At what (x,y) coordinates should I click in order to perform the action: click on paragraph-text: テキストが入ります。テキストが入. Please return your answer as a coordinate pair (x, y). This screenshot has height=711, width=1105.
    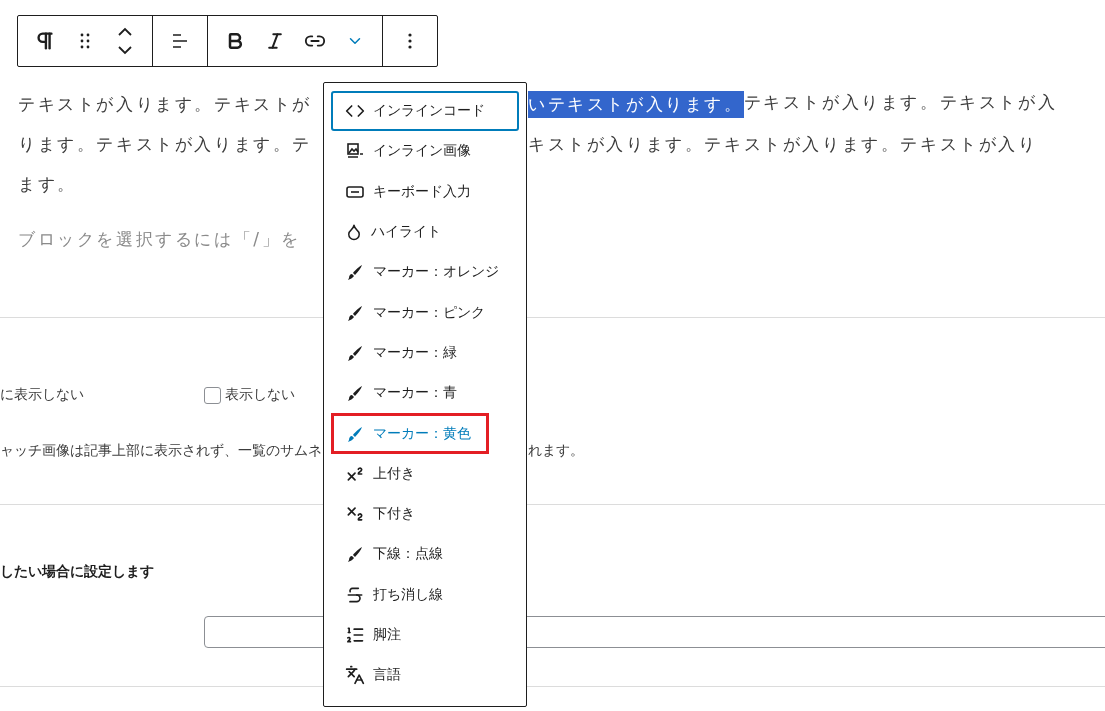
    Looking at the image, I should click on (900, 102).